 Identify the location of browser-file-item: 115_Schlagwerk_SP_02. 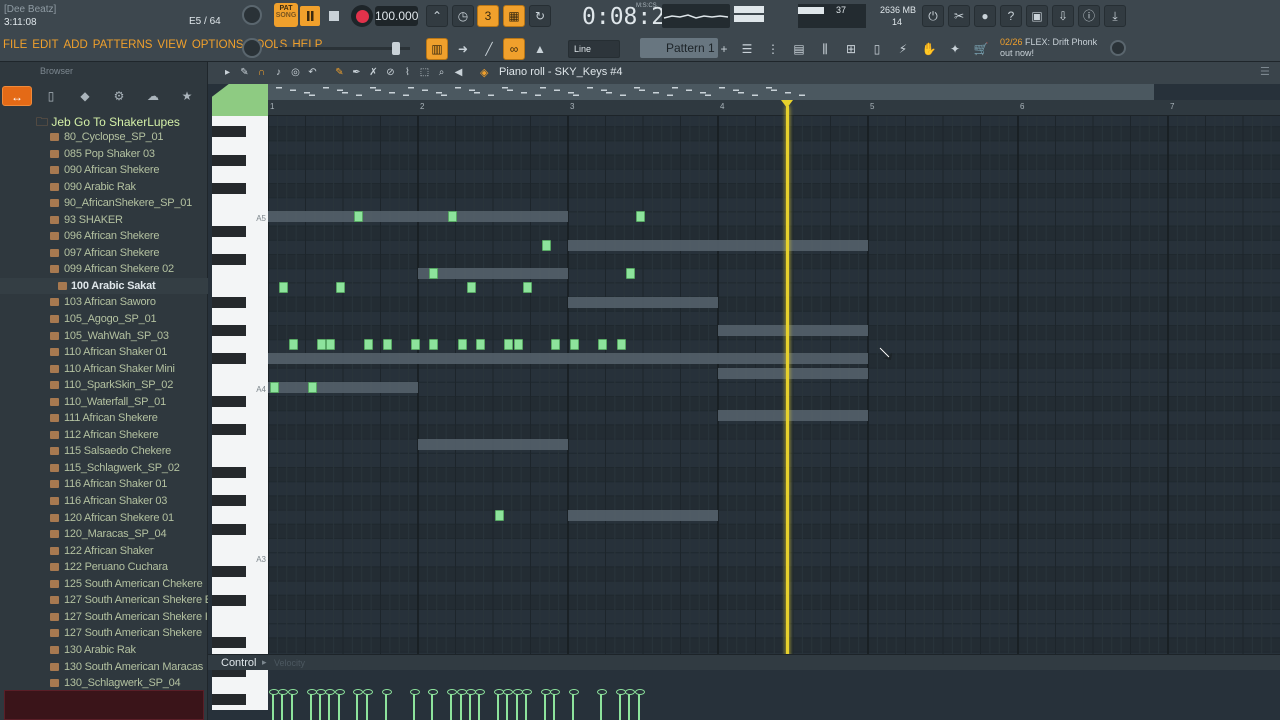
(104, 468).